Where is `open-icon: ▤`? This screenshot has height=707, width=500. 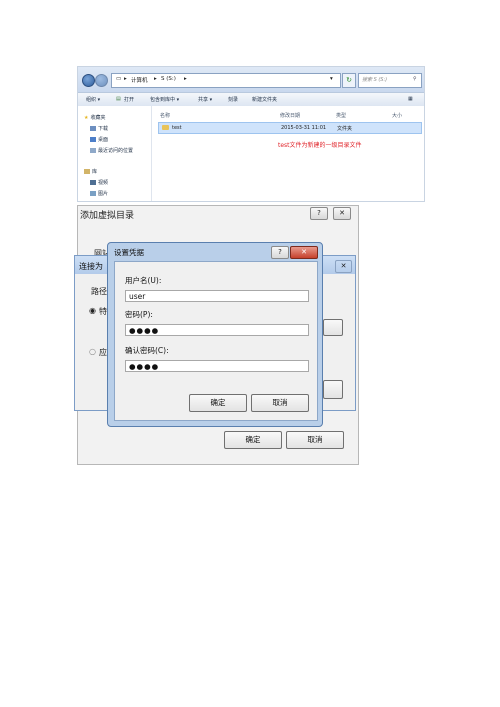
open-icon: ▤ is located at coordinates (118, 99).